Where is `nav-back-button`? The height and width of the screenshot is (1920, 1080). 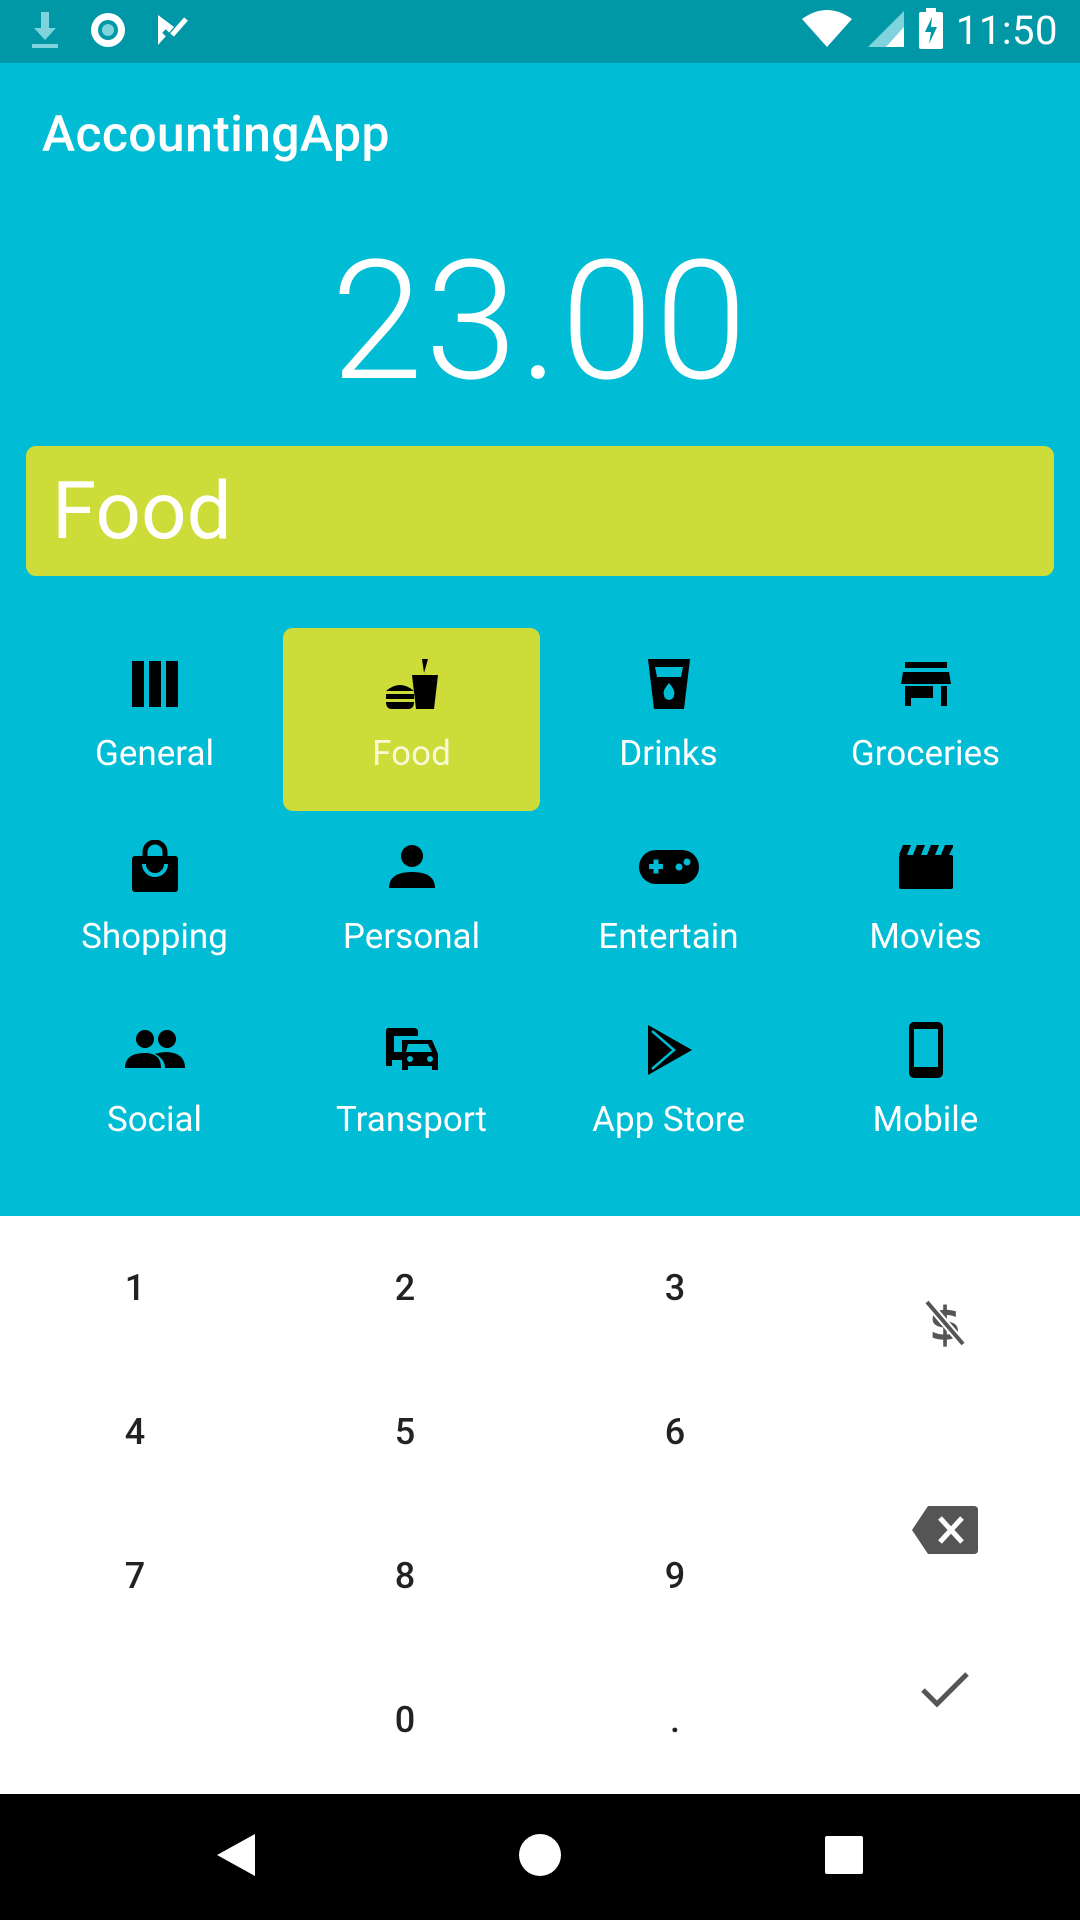
nav-back-button is located at coordinates (236, 1857).